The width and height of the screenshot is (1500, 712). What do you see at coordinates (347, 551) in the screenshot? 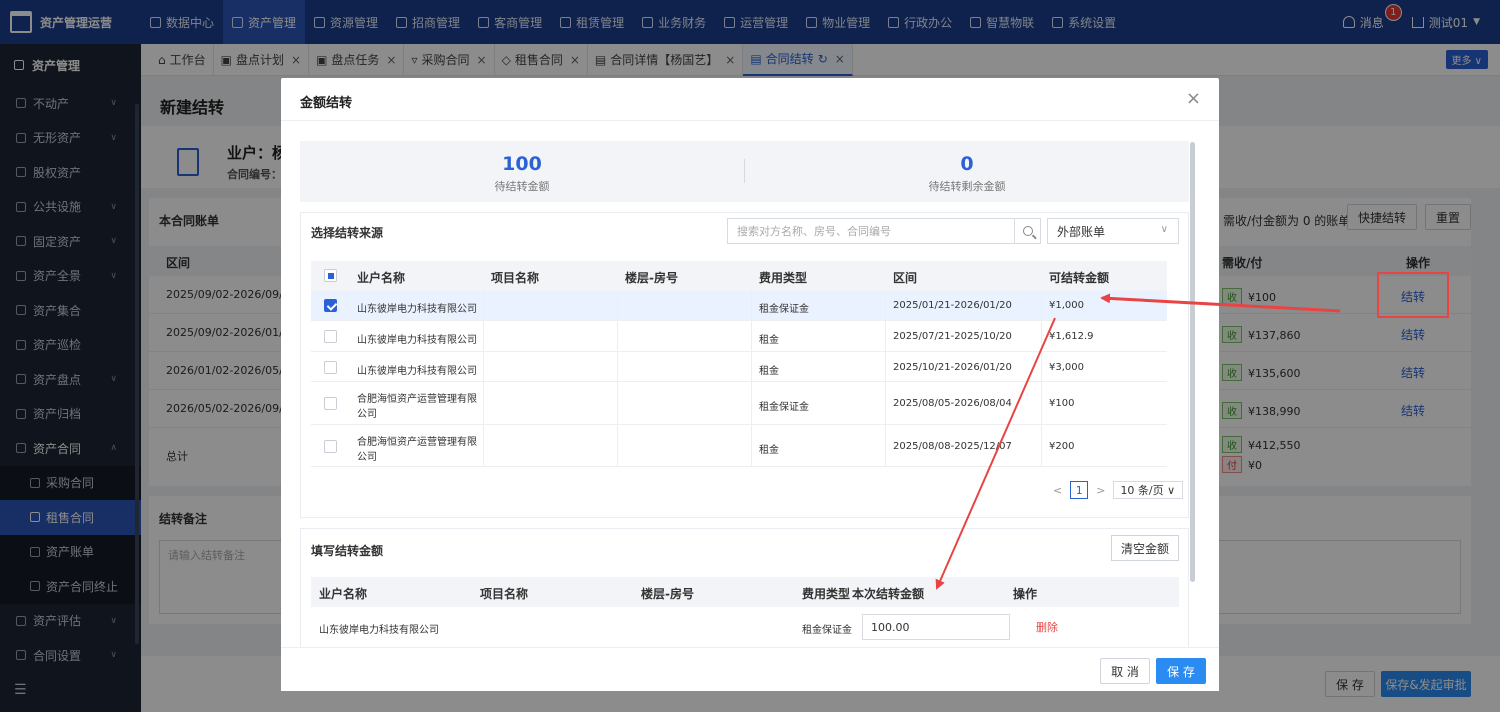
I see `fill-title: 填写结转金额` at bounding box center [347, 551].